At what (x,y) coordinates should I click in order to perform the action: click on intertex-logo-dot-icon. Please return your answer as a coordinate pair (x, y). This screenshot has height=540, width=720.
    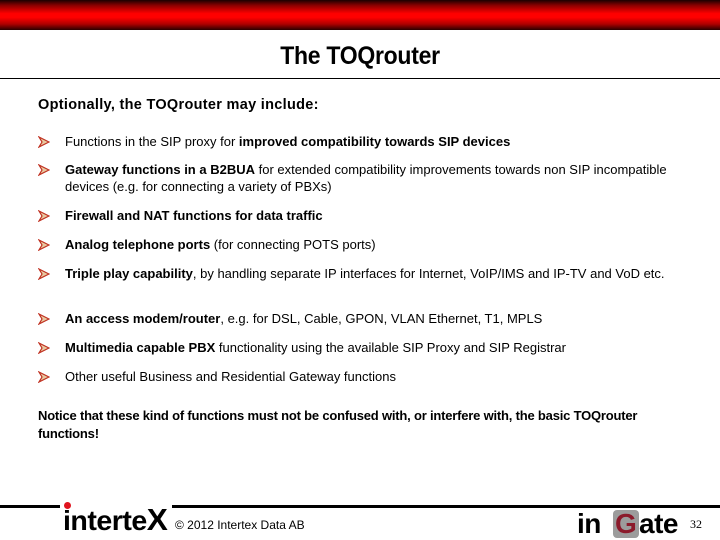
    Looking at the image, I should click on (67, 505).